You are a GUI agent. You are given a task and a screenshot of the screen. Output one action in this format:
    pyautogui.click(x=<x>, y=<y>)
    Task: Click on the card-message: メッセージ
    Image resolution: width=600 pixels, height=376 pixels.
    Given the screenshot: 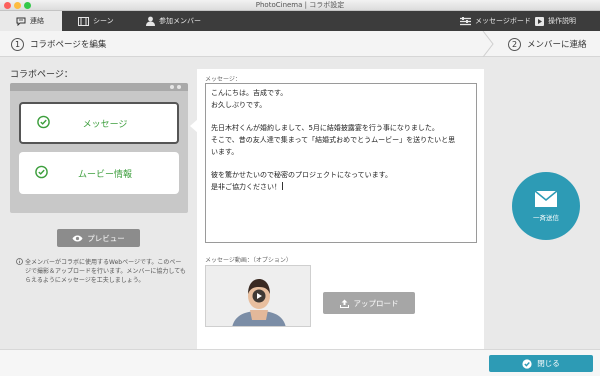 What is the action you would take?
    pyautogui.click(x=99, y=123)
    